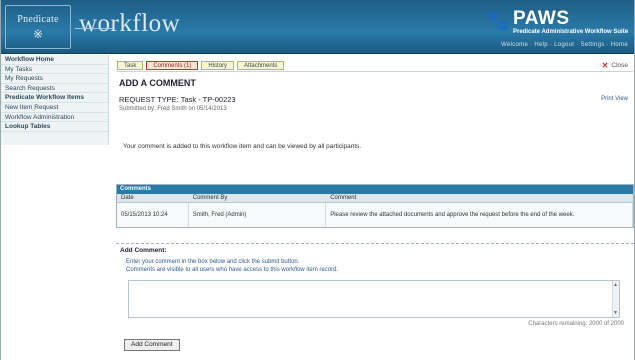 The width and height of the screenshot is (635, 360). Describe the element at coordinates (479, 198) in the screenshot. I see `column-header-comment: Comment` at that location.